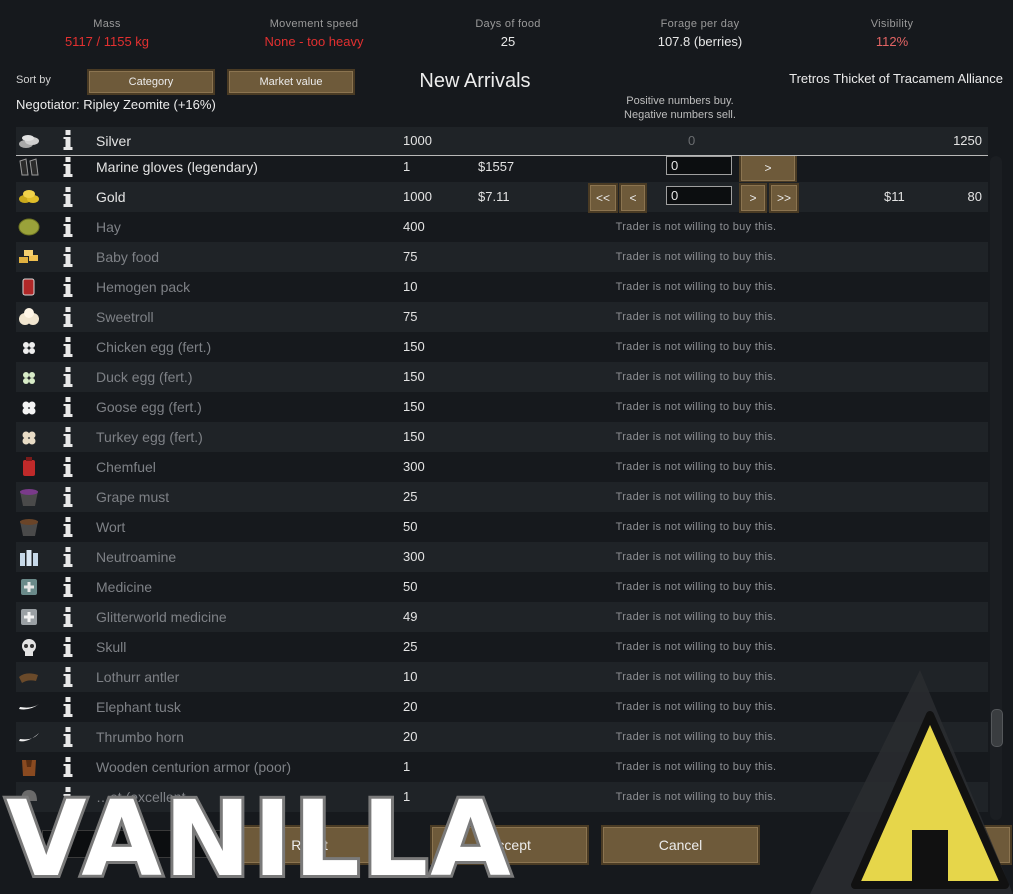  What do you see at coordinates (496, 166) in the screenshot?
I see `item-price: $1557` at bounding box center [496, 166].